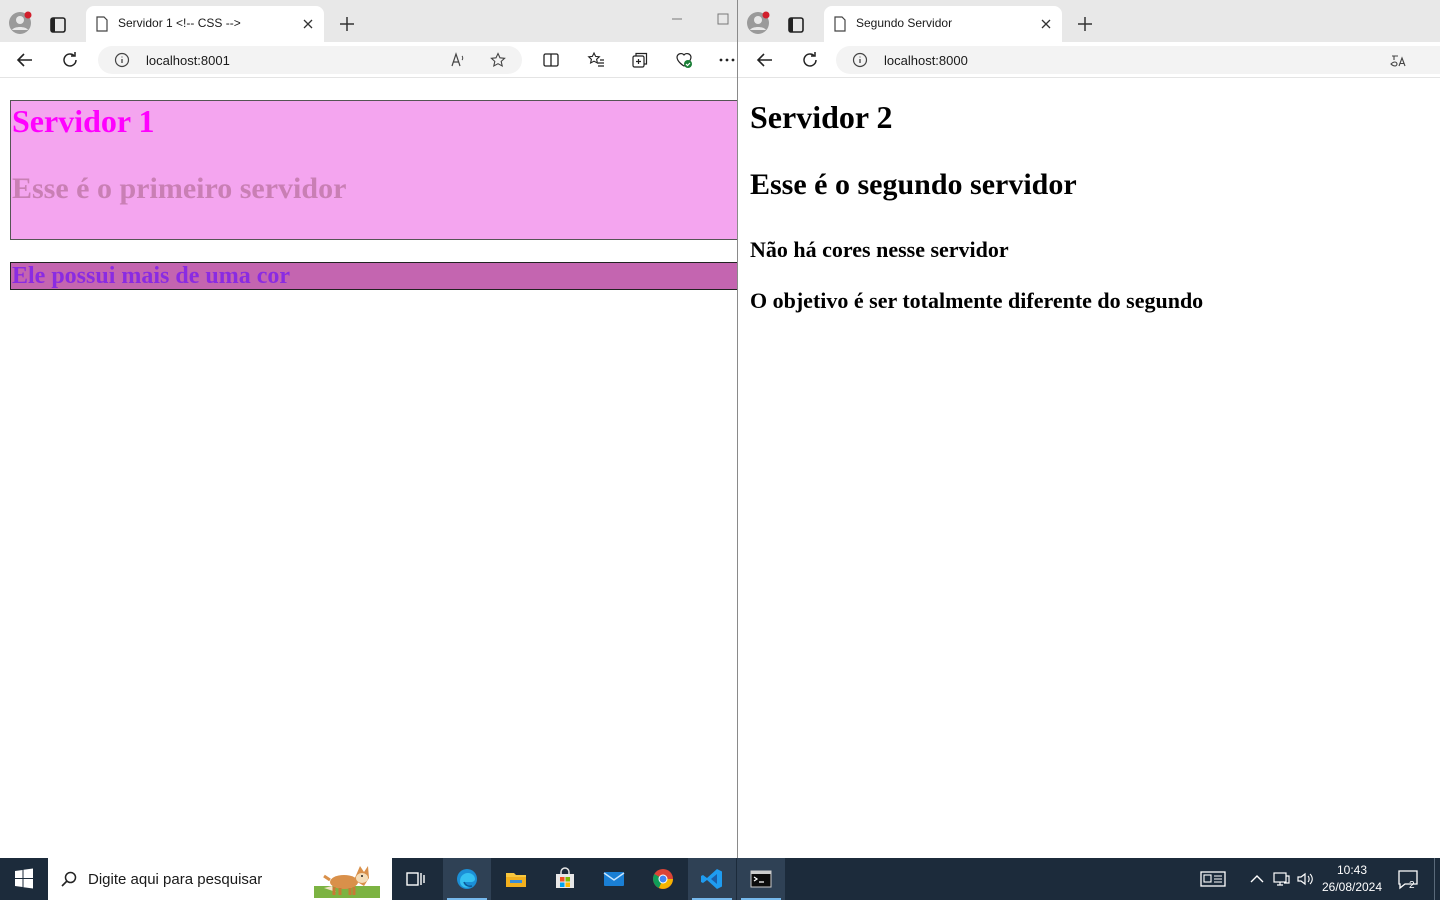  I want to click on page-subheading: Esse é o primeiro servidor, so click(179, 188).